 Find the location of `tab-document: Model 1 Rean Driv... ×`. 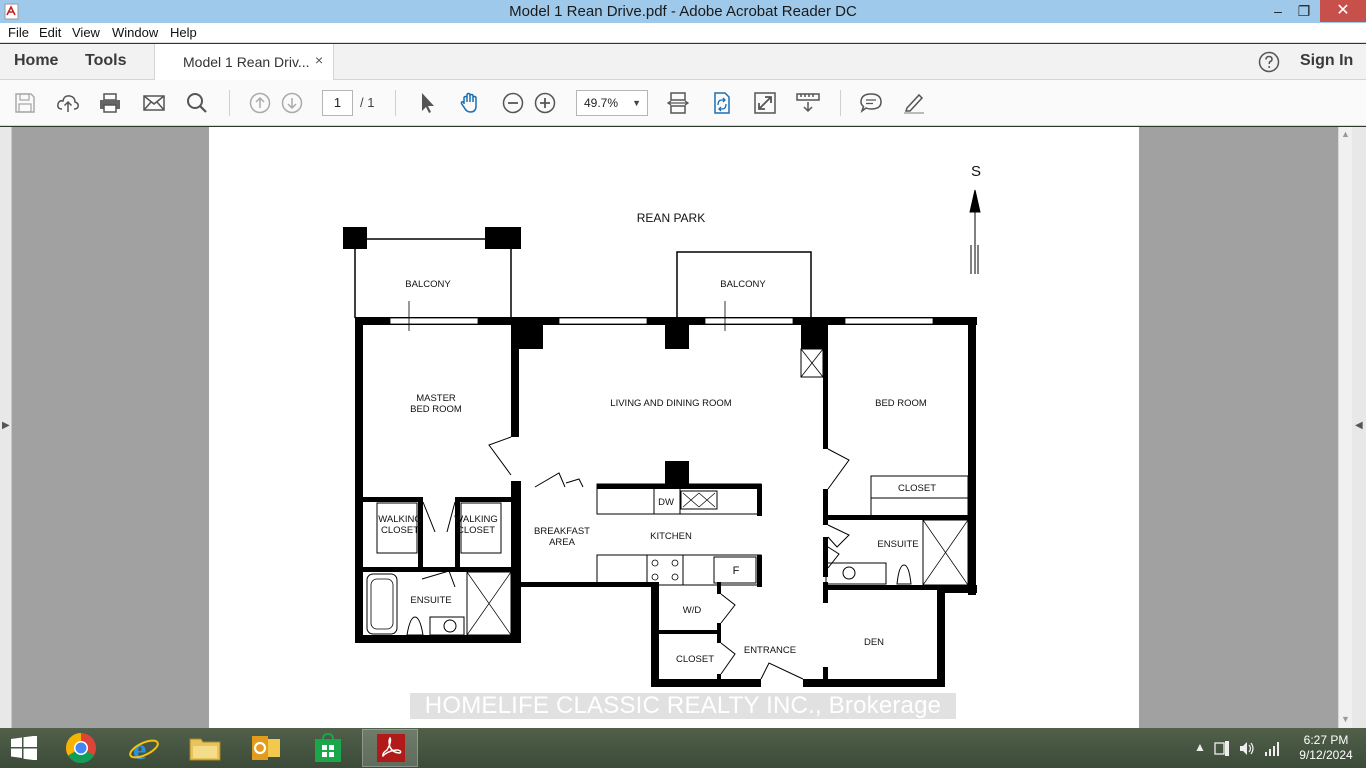

tab-document: Model 1 Rean Driv... × is located at coordinates (244, 62).